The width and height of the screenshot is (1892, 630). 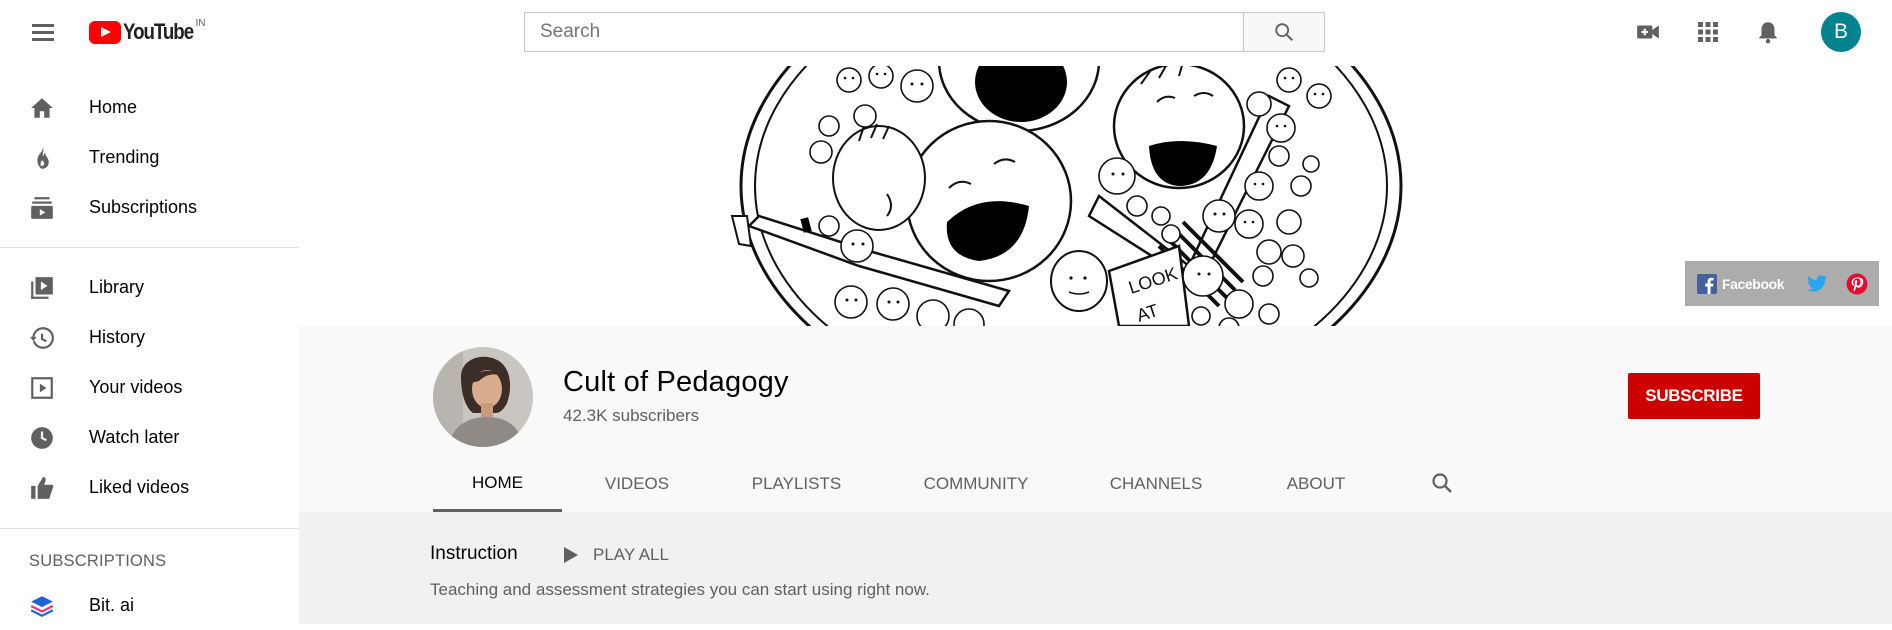 What do you see at coordinates (149, 605) in the screenshot?
I see `sidebar-item-bit-ai: Bit. ai` at bounding box center [149, 605].